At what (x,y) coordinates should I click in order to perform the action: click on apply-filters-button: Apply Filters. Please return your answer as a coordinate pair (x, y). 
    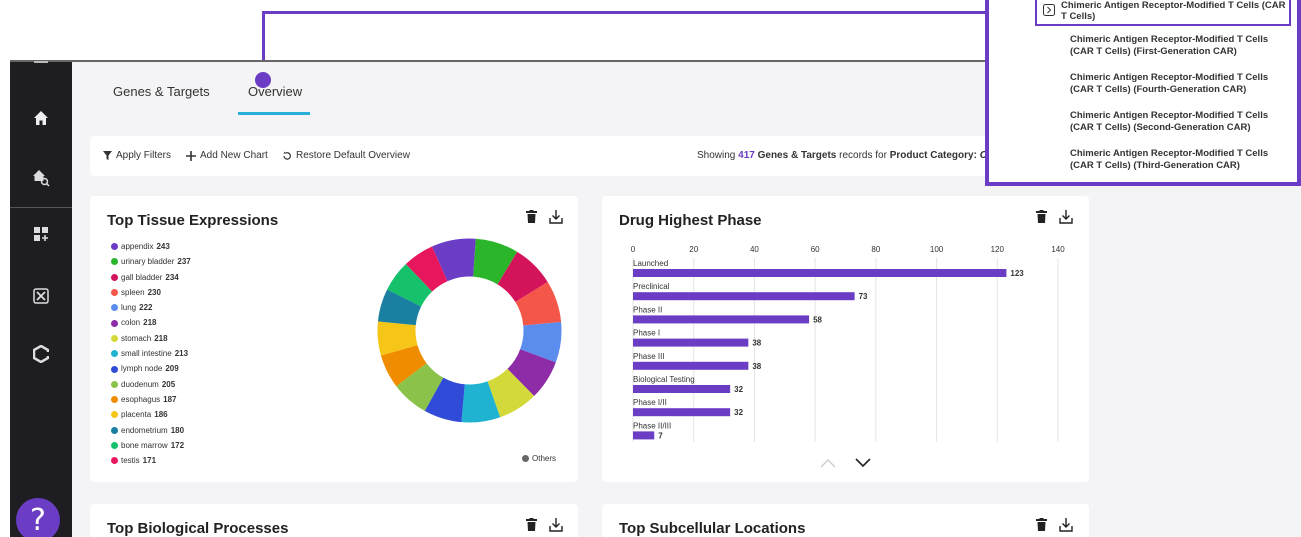
    Looking at the image, I should click on (137, 155).